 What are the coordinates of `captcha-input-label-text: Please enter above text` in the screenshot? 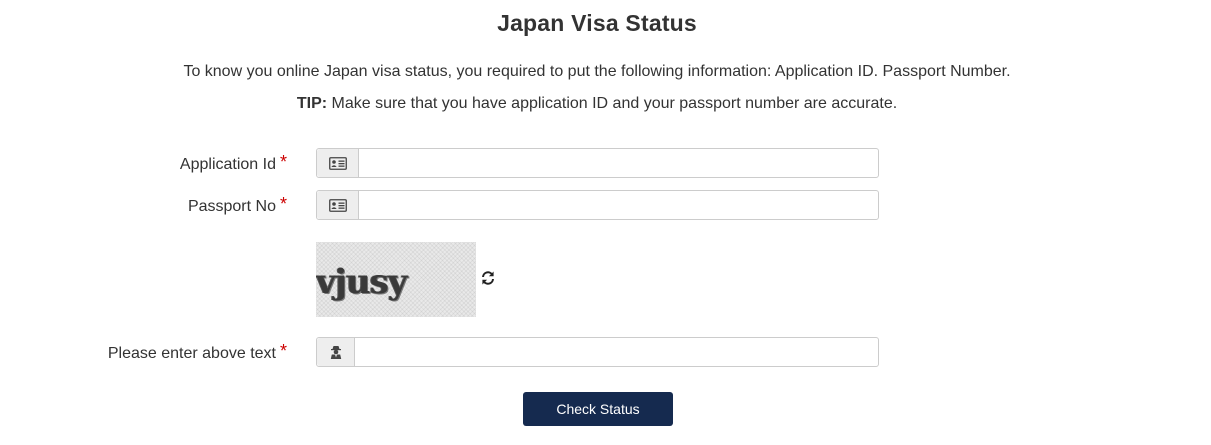 It's located at (191, 353).